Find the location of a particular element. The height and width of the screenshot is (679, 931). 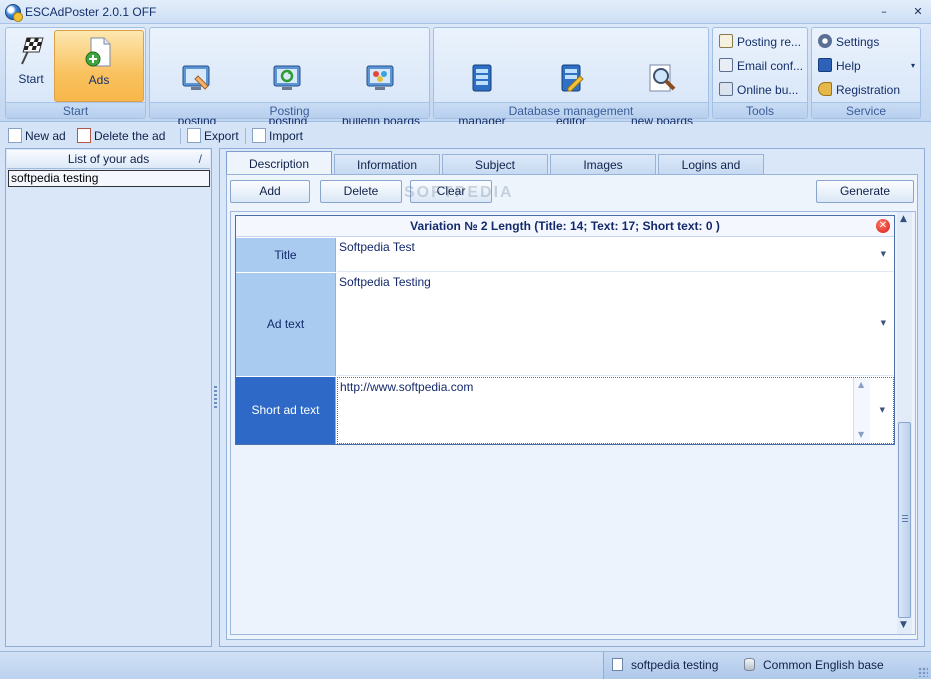

export-button: Export is located at coordinates (213, 136).